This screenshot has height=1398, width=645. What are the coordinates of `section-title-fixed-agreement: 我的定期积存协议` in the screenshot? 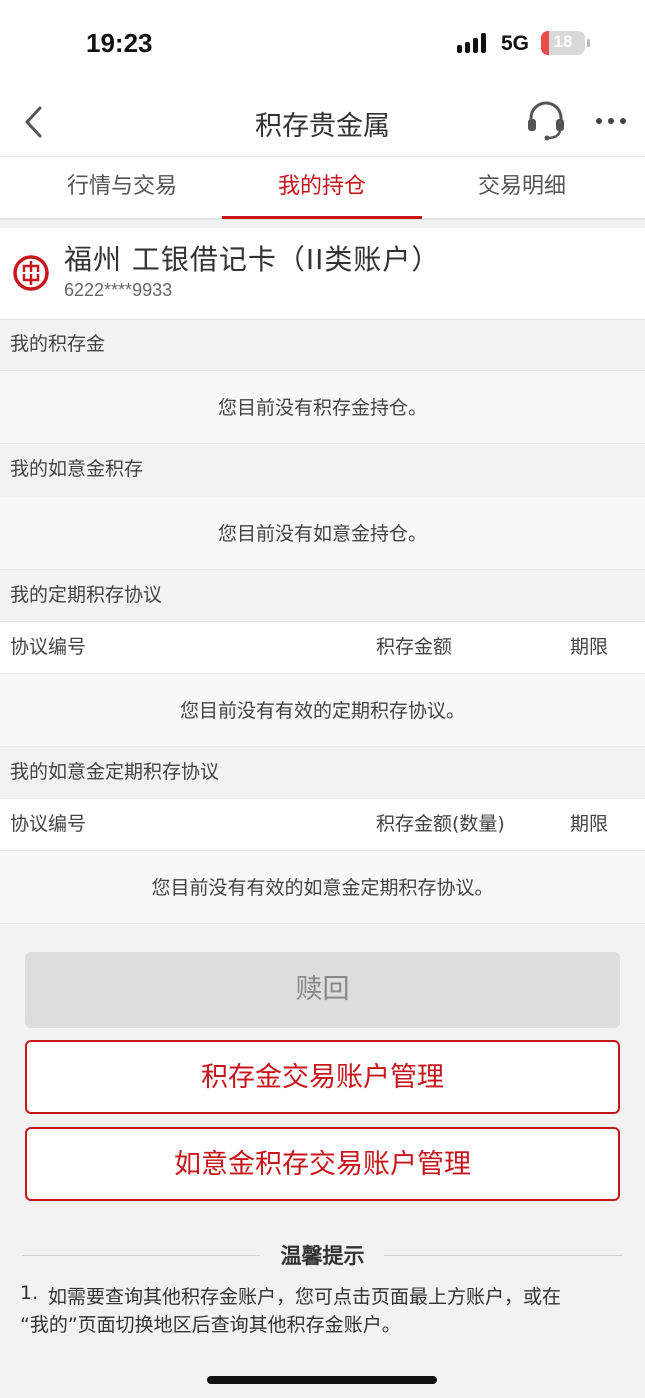 It's located at (322, 596).